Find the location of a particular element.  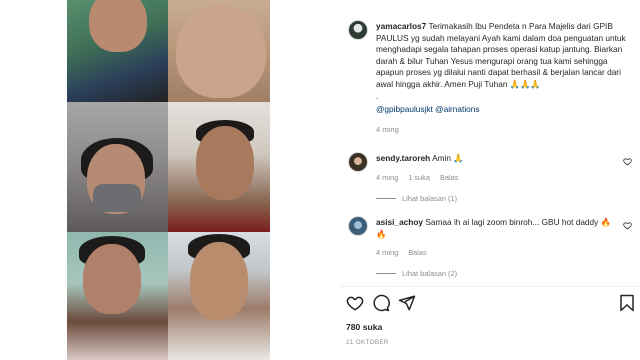

comment-likes: 1 suka is located at coordinates (419, 177).